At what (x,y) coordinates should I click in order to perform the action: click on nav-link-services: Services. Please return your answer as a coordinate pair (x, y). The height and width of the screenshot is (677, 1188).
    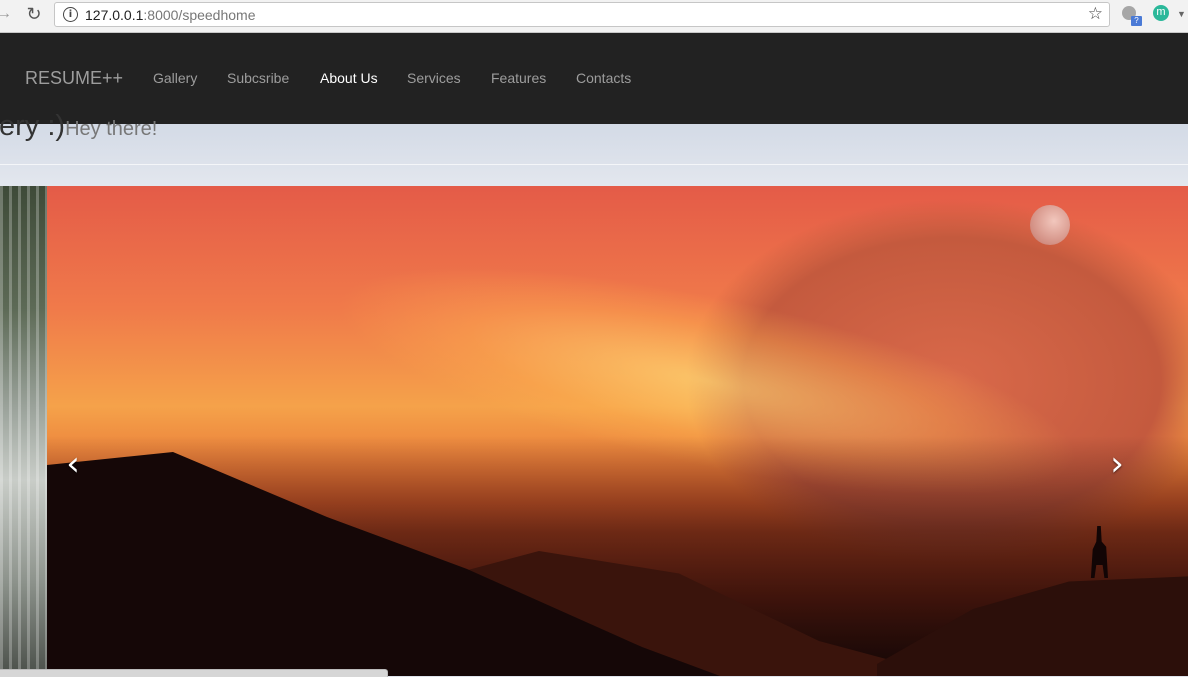
    Looking at the image, I should click on (434, 78).